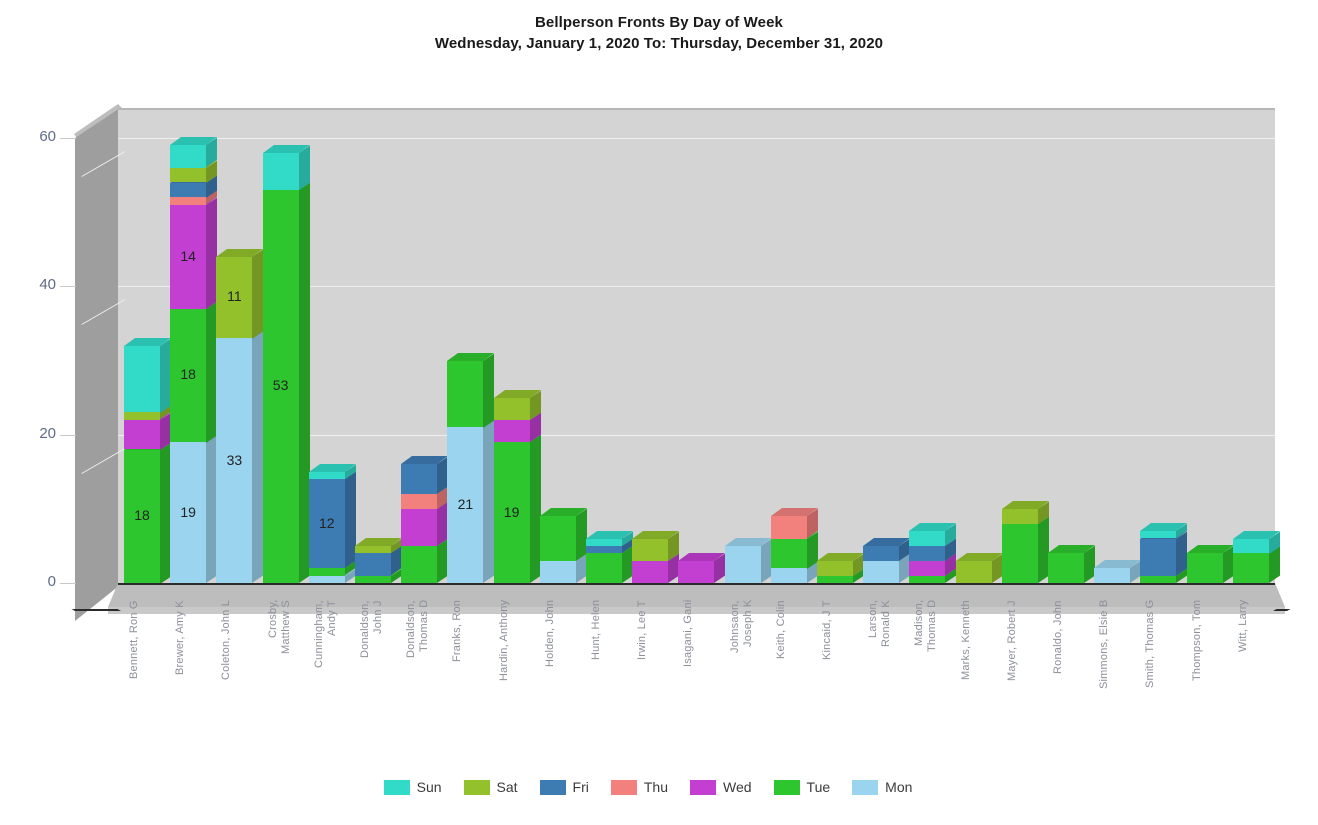 This screenshot has height=825, width=1318. Describe the element at coordinates (880, 623) in the screenshot. I see `x-axis-label: Larson, Ronald K` at that location.